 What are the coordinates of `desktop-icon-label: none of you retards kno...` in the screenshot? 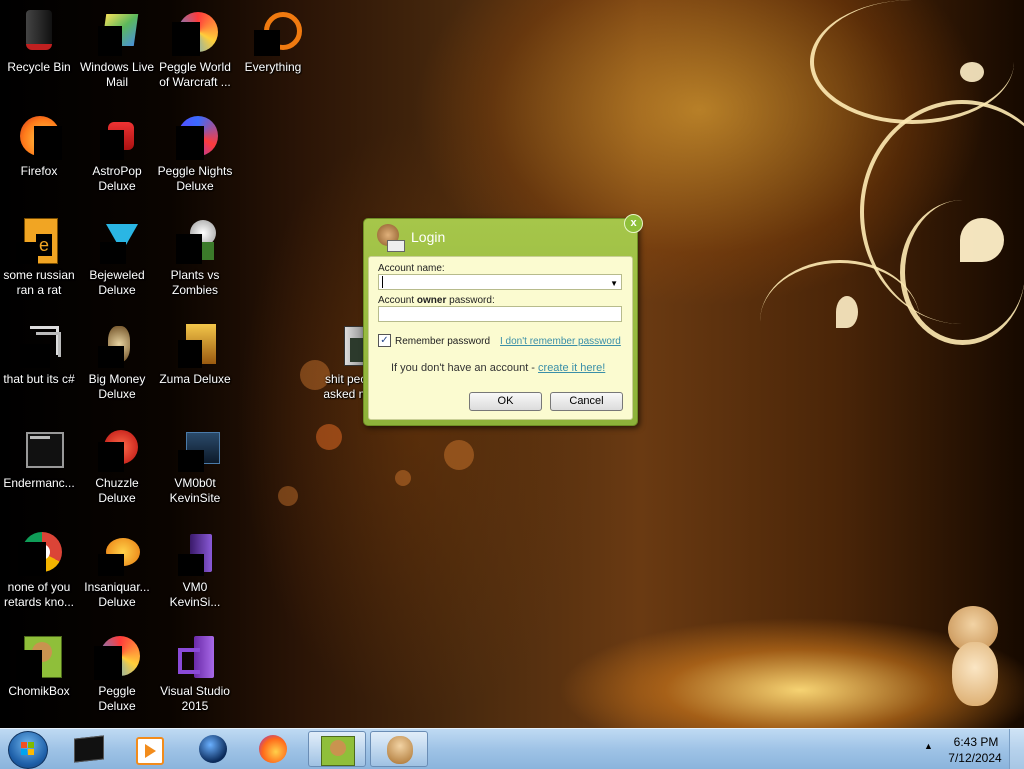 It's located at (39, 594).